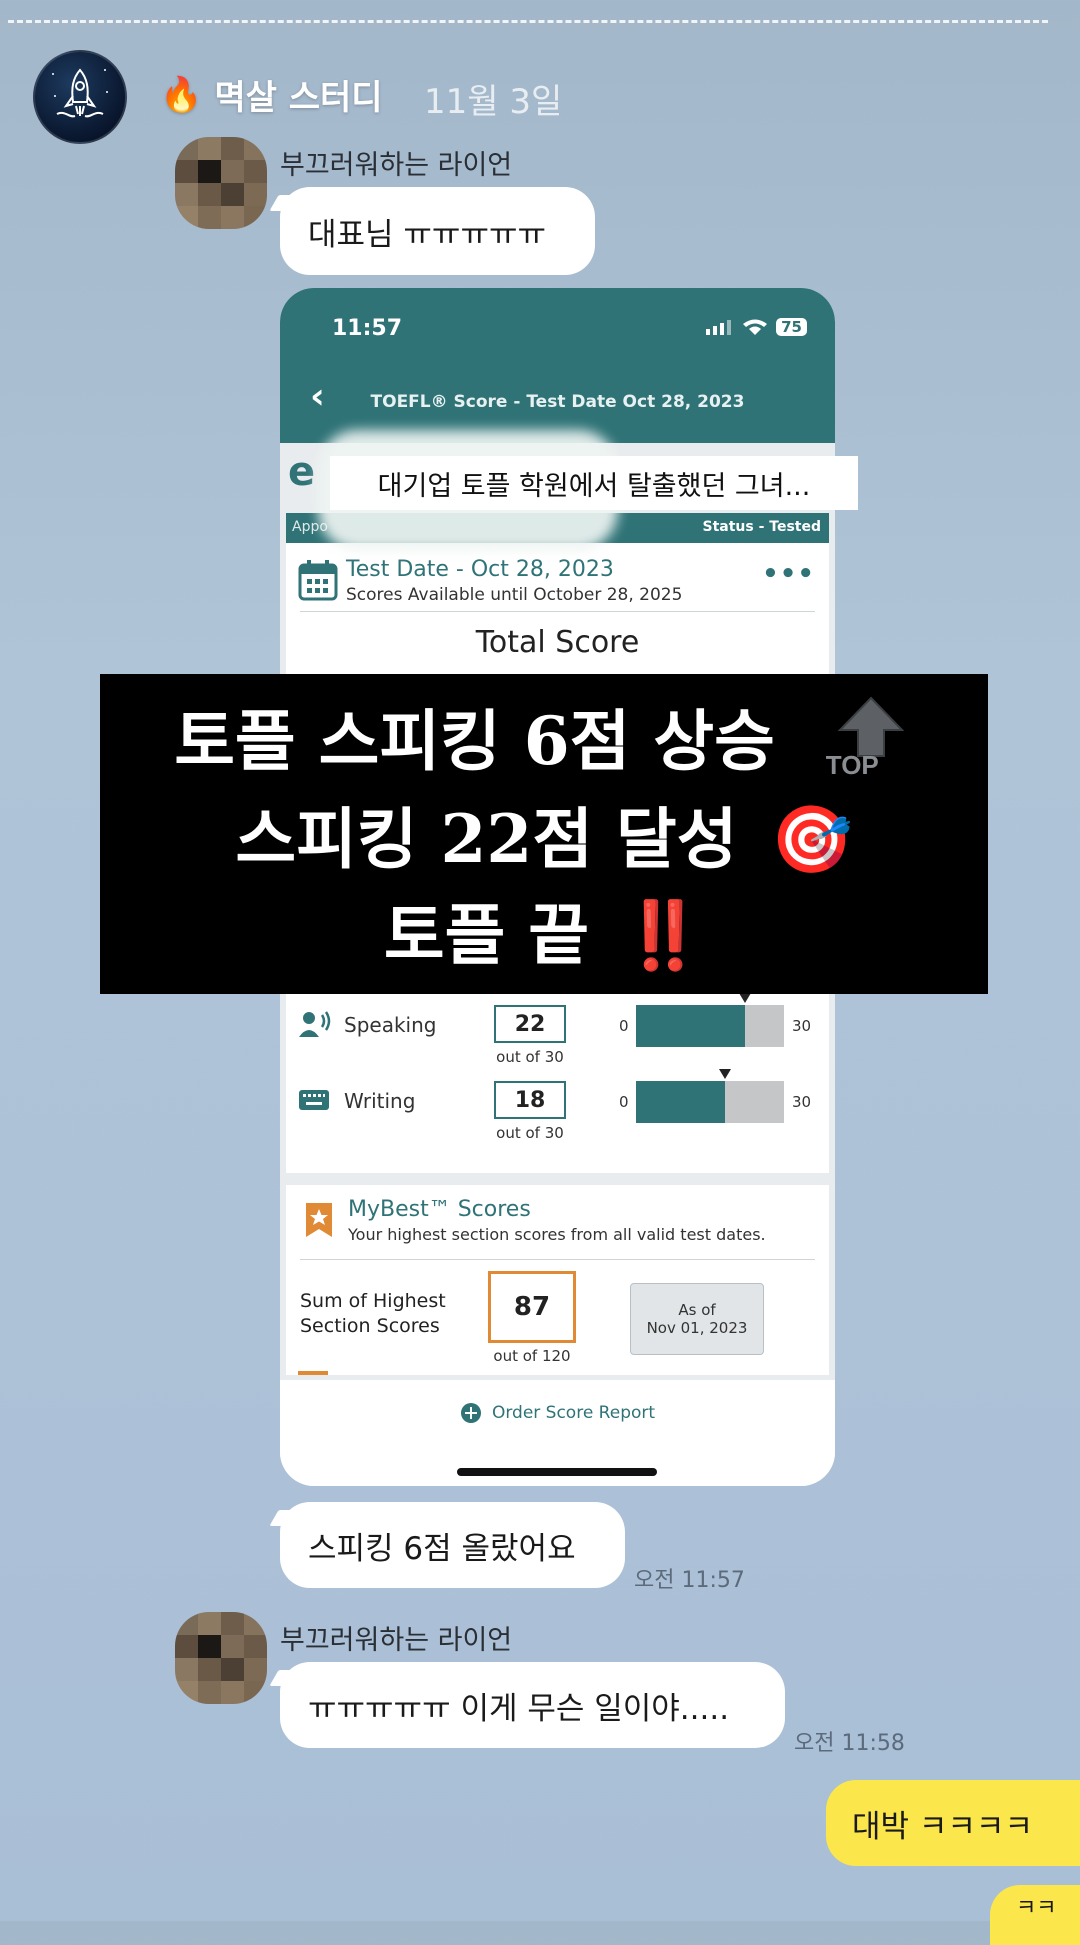  I want to click on overlay-banner: 토플 스피킹 6점 상승 TOP 스피킹 22점 달성 🎯 토플 끝 ‼️, so click(544, 834).